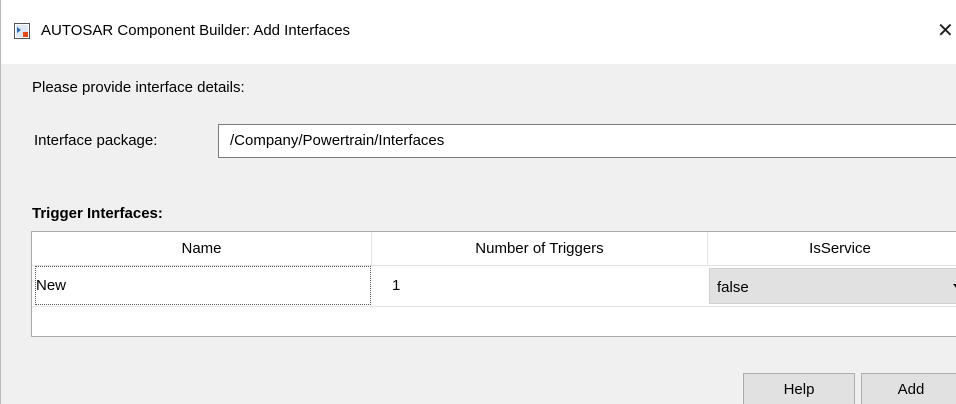  I want to click on table-header: Name Number of Triggers IsService, so click(494, 249).